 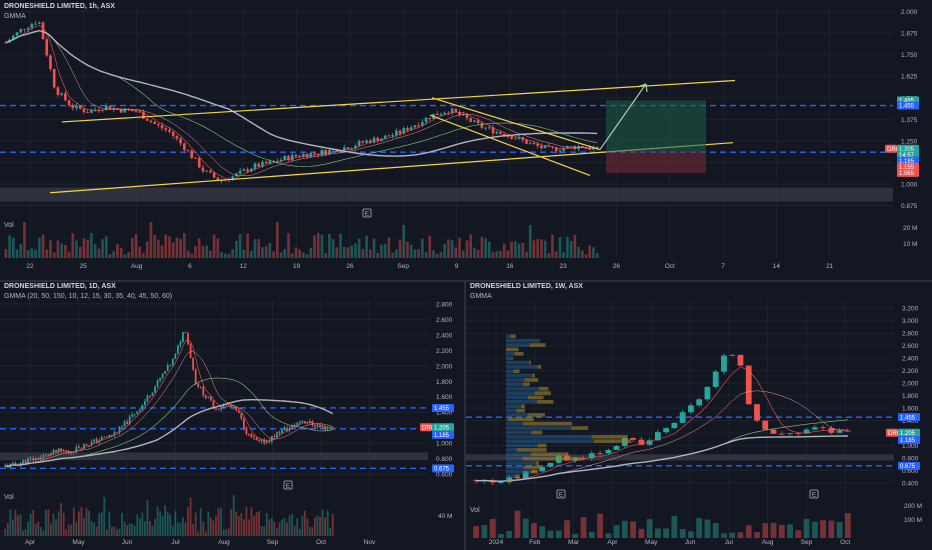 What do you see at coordinates (59, 6) in the screenshot?
I see `chart-title-1h: DRONESHIELD LIMITED, 1h, ASX` at bounding box center [59, 6].